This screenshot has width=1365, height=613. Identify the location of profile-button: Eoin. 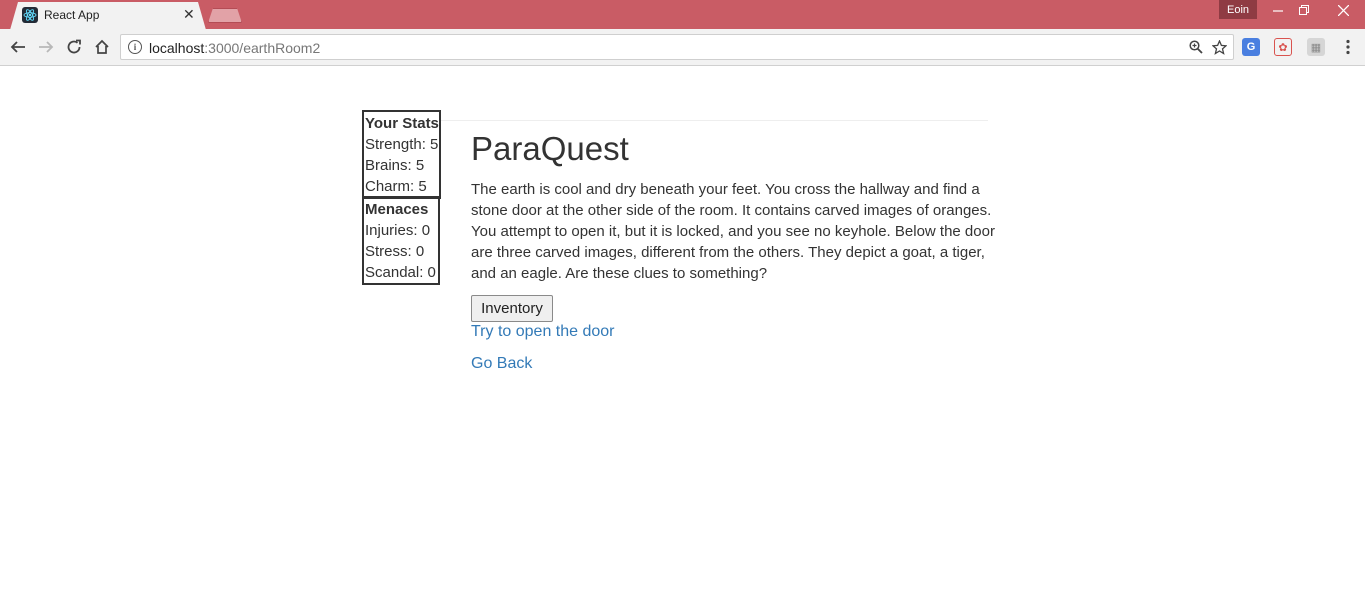
(1238, 9).